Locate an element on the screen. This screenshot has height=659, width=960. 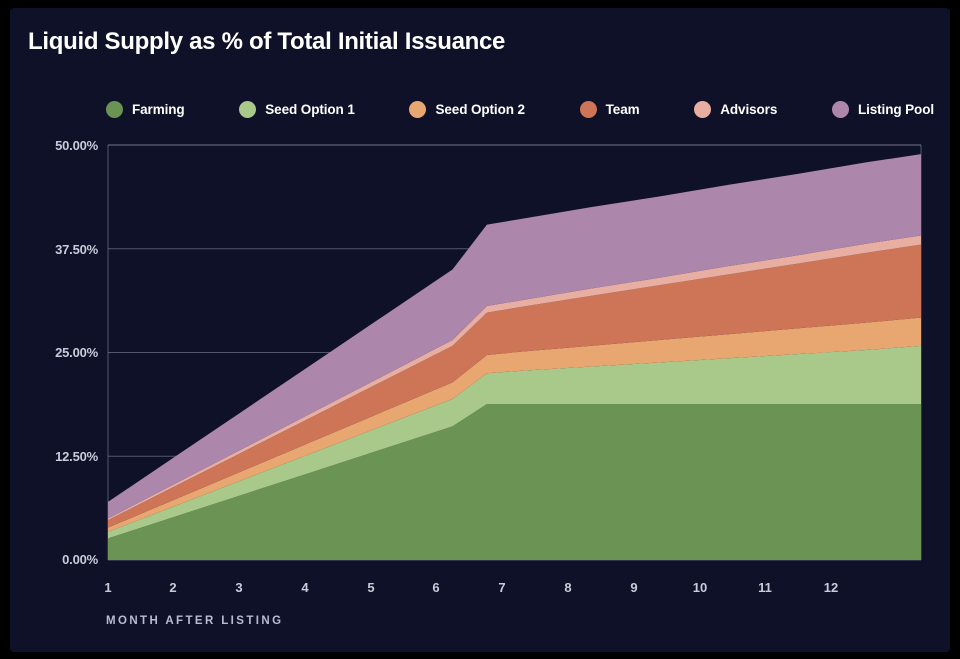
x-tick-label: 6 is located at coordinates (436, 587).